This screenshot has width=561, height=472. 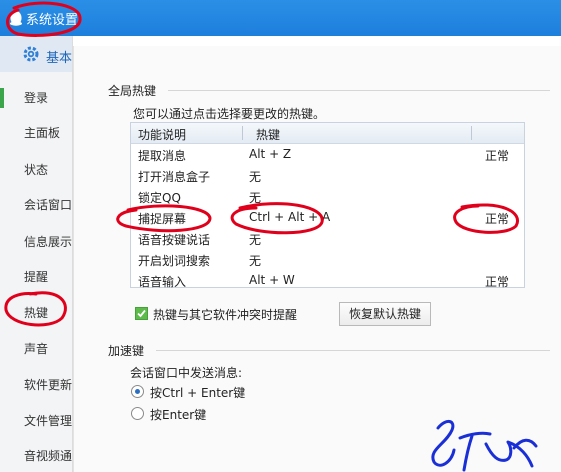 What do you see at coordinates (178, 414) in the screenshot?
I see `radio-enter-label: 按Enter键` at bounding box center [178, 414].